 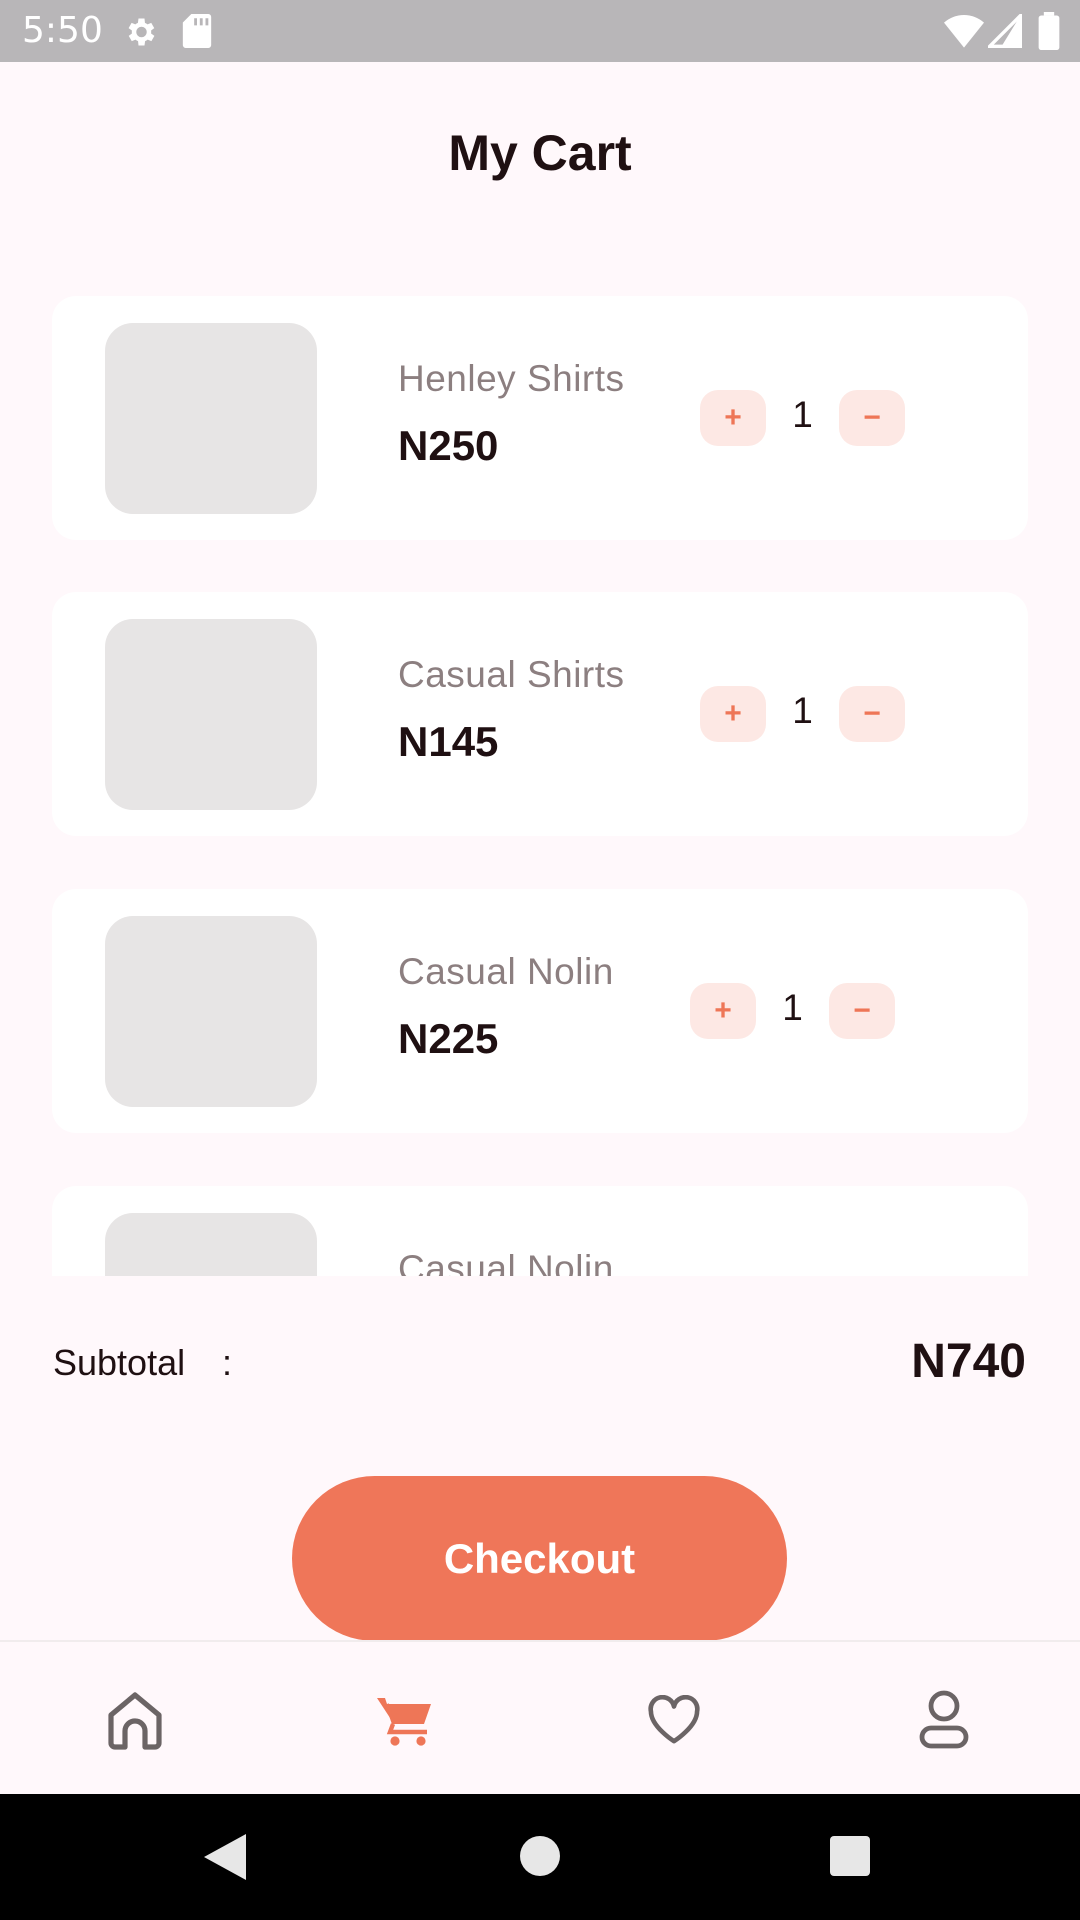 I want to click on cart-icon, so click(x=405, y=1722).